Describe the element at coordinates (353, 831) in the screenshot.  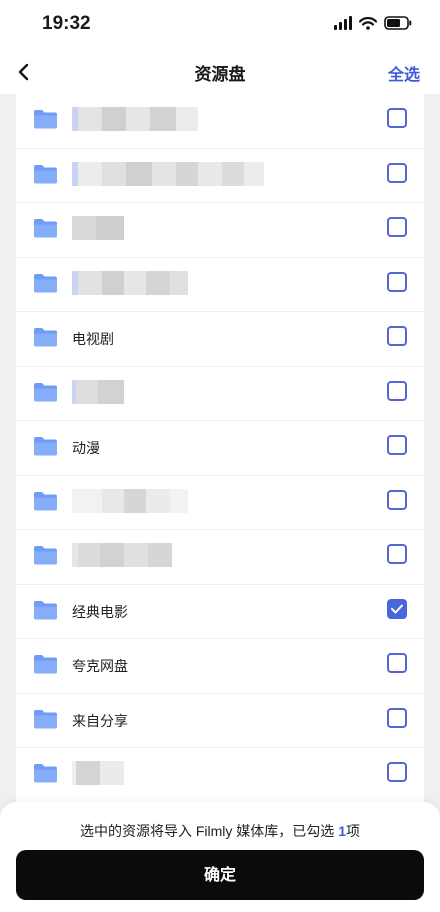
I see `selection-note-suffix: 项` at that location.